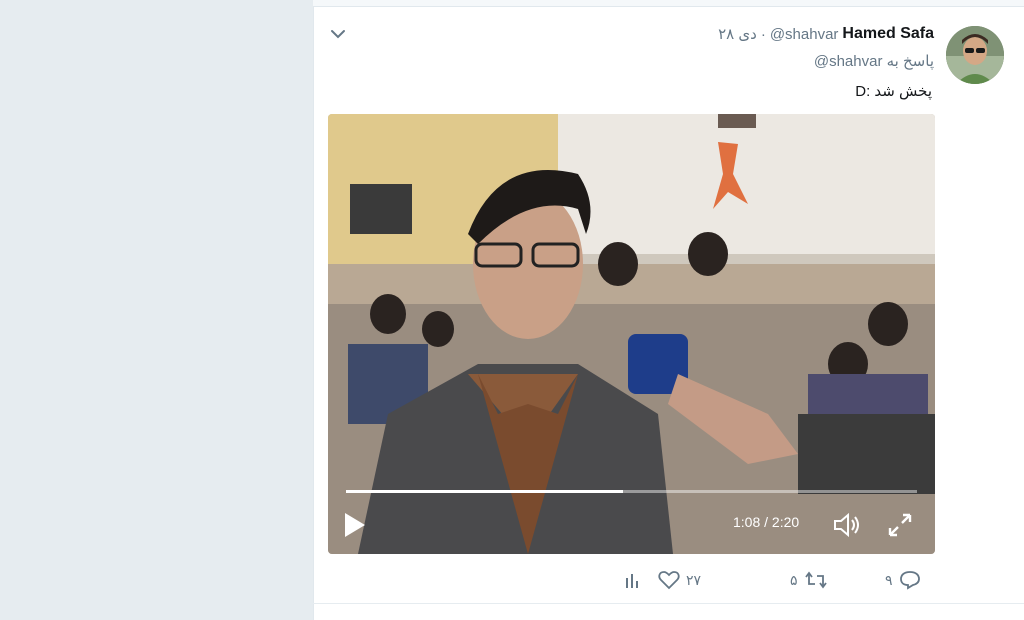 This screenshot has height=620, width=1024. I want to click on like-count: ۲۷, so click(694, 579).